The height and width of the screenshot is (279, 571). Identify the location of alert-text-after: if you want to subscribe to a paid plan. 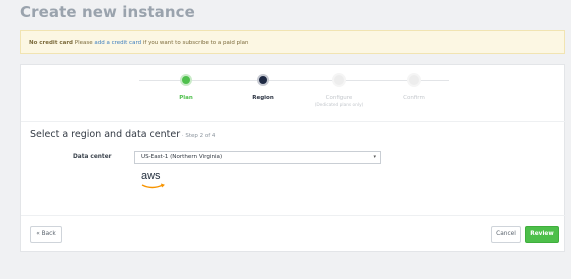
(195, 43).